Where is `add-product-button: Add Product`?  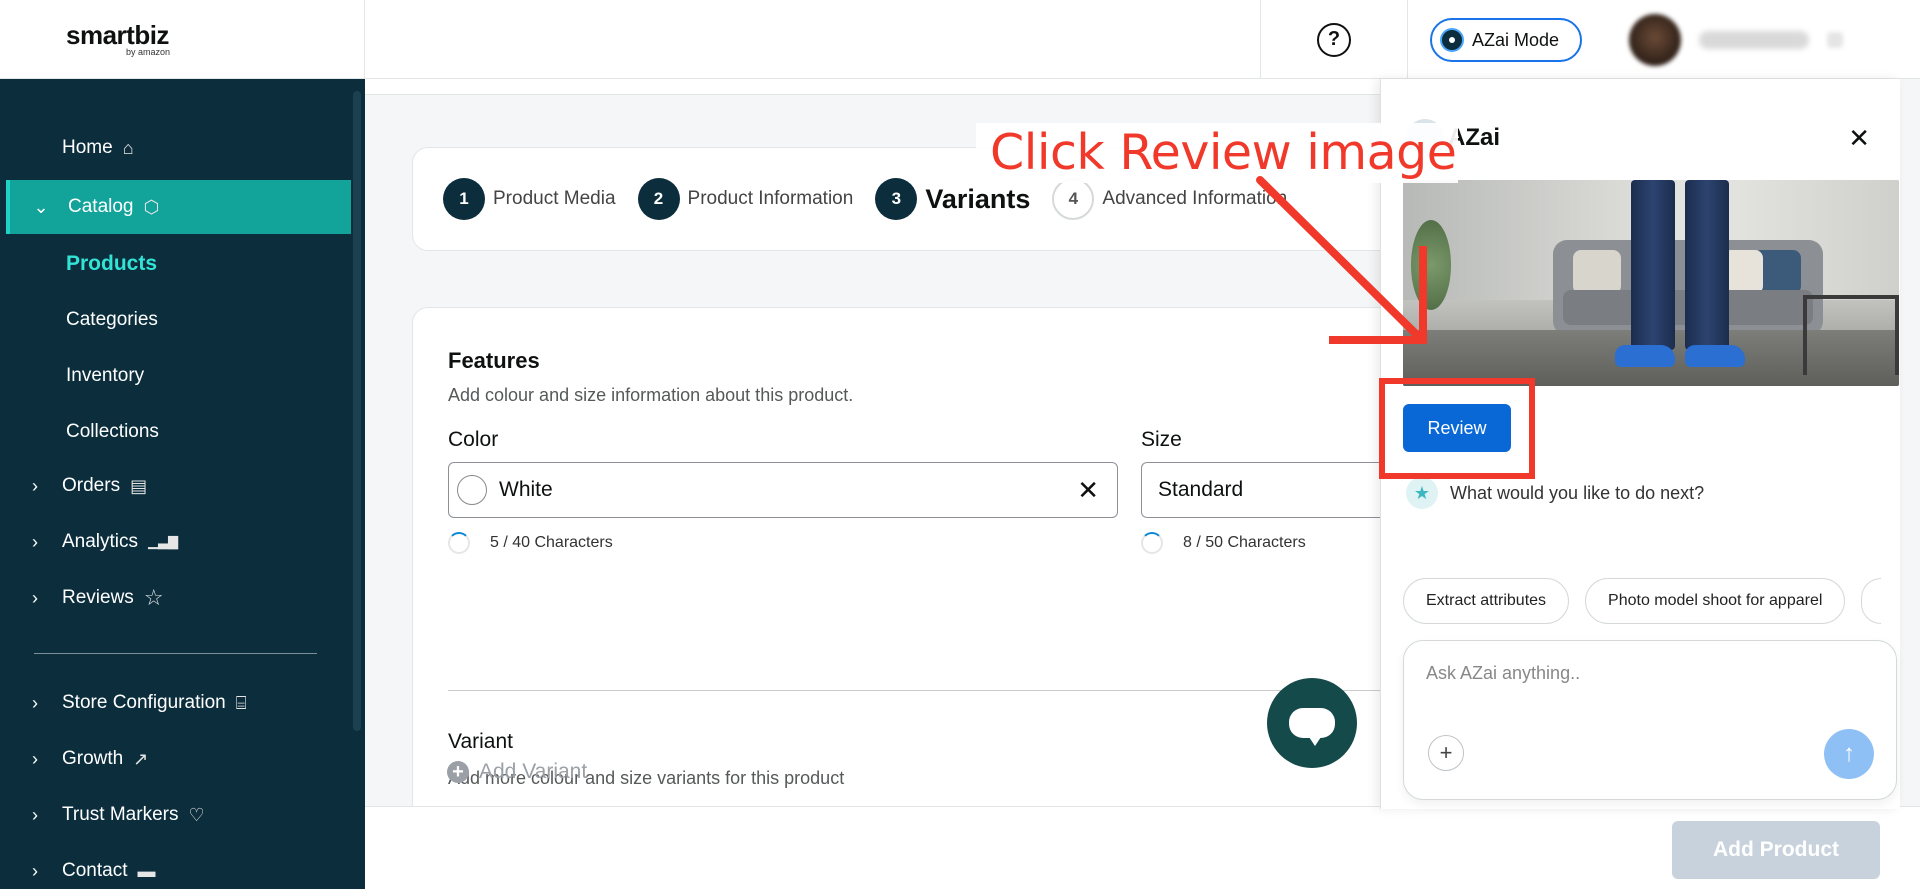
add-product-button: Add Product is located at coordinates (1776, 850).